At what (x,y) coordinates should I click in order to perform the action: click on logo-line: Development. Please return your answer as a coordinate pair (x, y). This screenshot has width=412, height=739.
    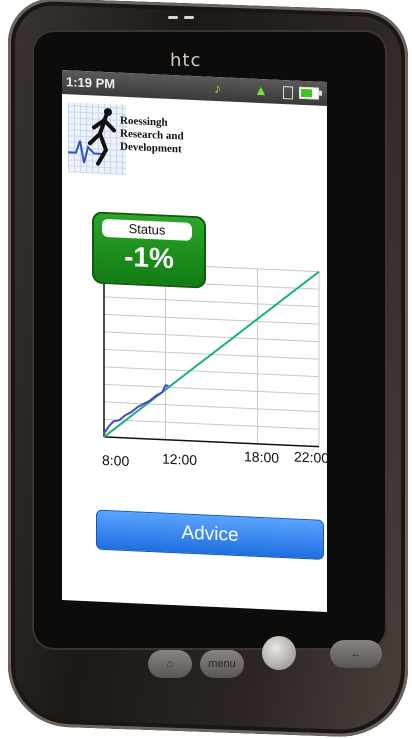
    Looking at the image, I should click on (151, 148).